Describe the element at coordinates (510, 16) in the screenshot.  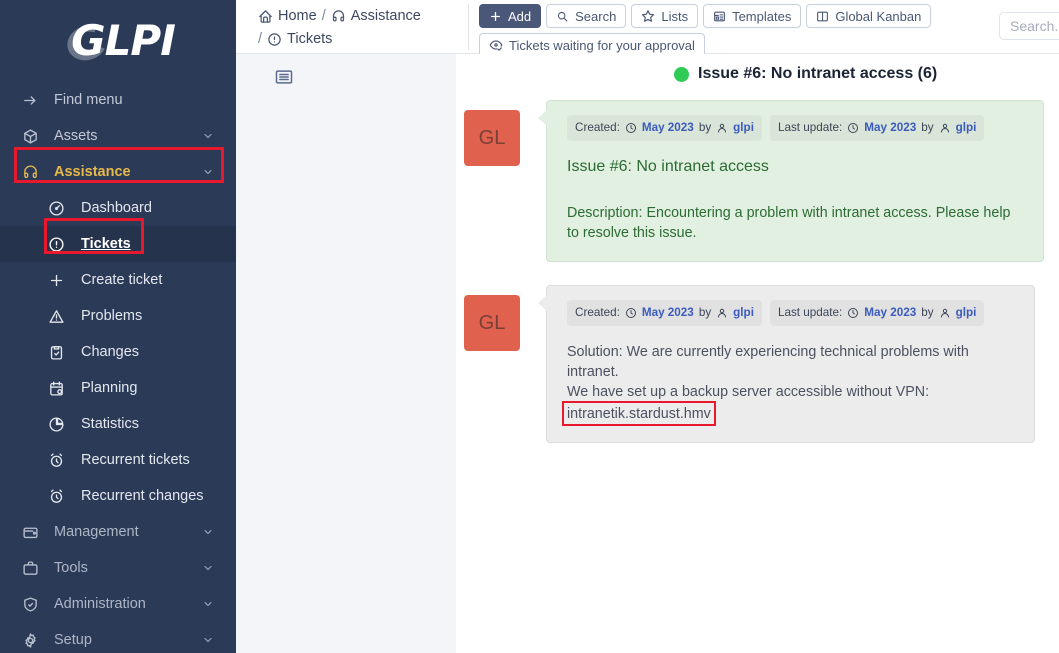
I see `add-button: Add` at that location.